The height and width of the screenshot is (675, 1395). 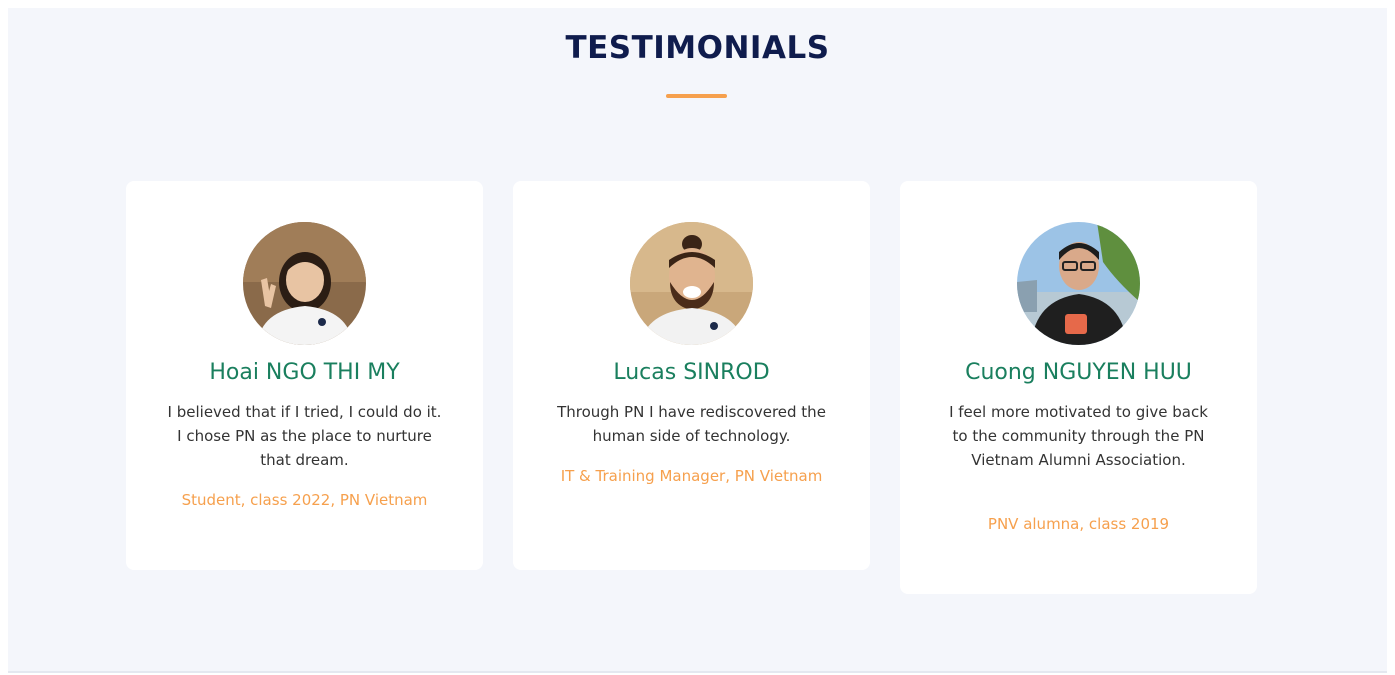 I want to click on title-underline, so click(x=696, y=96).